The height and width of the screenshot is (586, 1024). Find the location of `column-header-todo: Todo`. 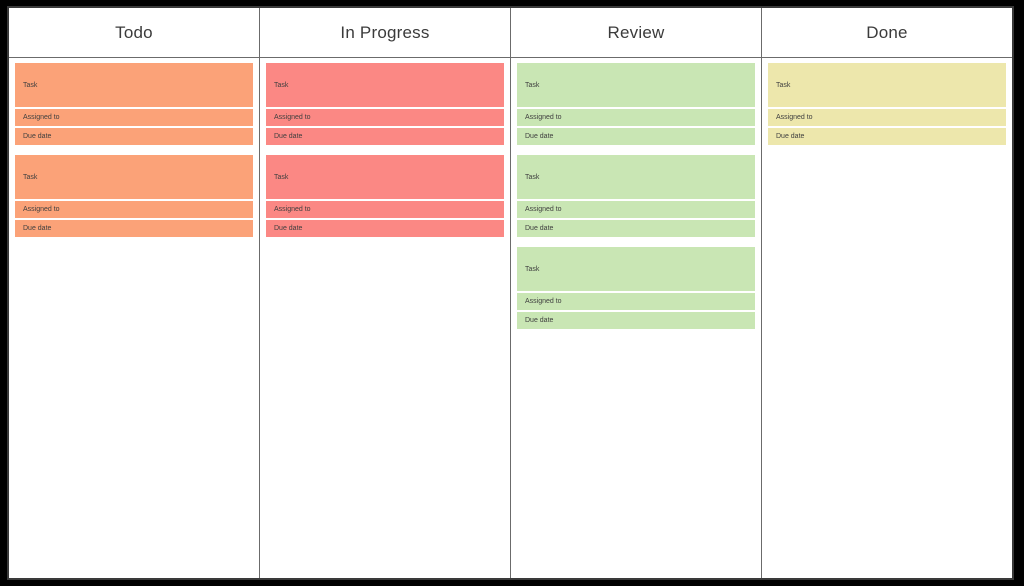

column-header-todo: Todo is located at coordinates (134, 33).